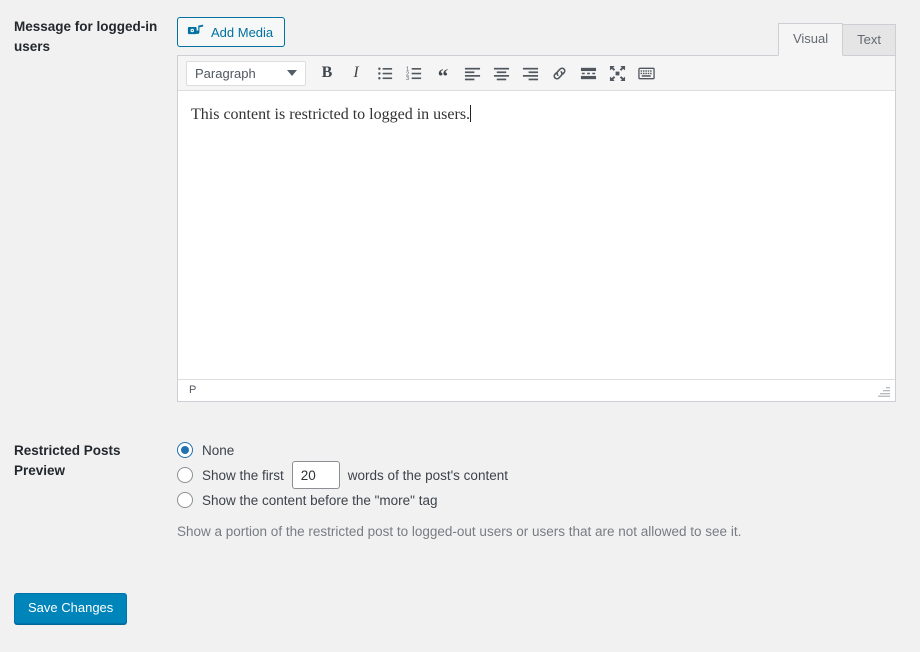  What do you see at coordinates (243, 475) in the screenshot?
I see `radio-first-words-label: Show the first` at bounding box center [243, 475].